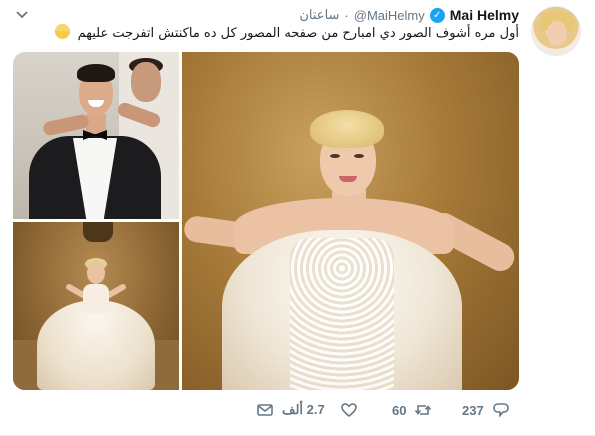 This screenshot has width=595, height=436. What do you see at coordinates (96, 299) in the screenshot?
I see `dress-bodice` at bounding box center [96, 299].